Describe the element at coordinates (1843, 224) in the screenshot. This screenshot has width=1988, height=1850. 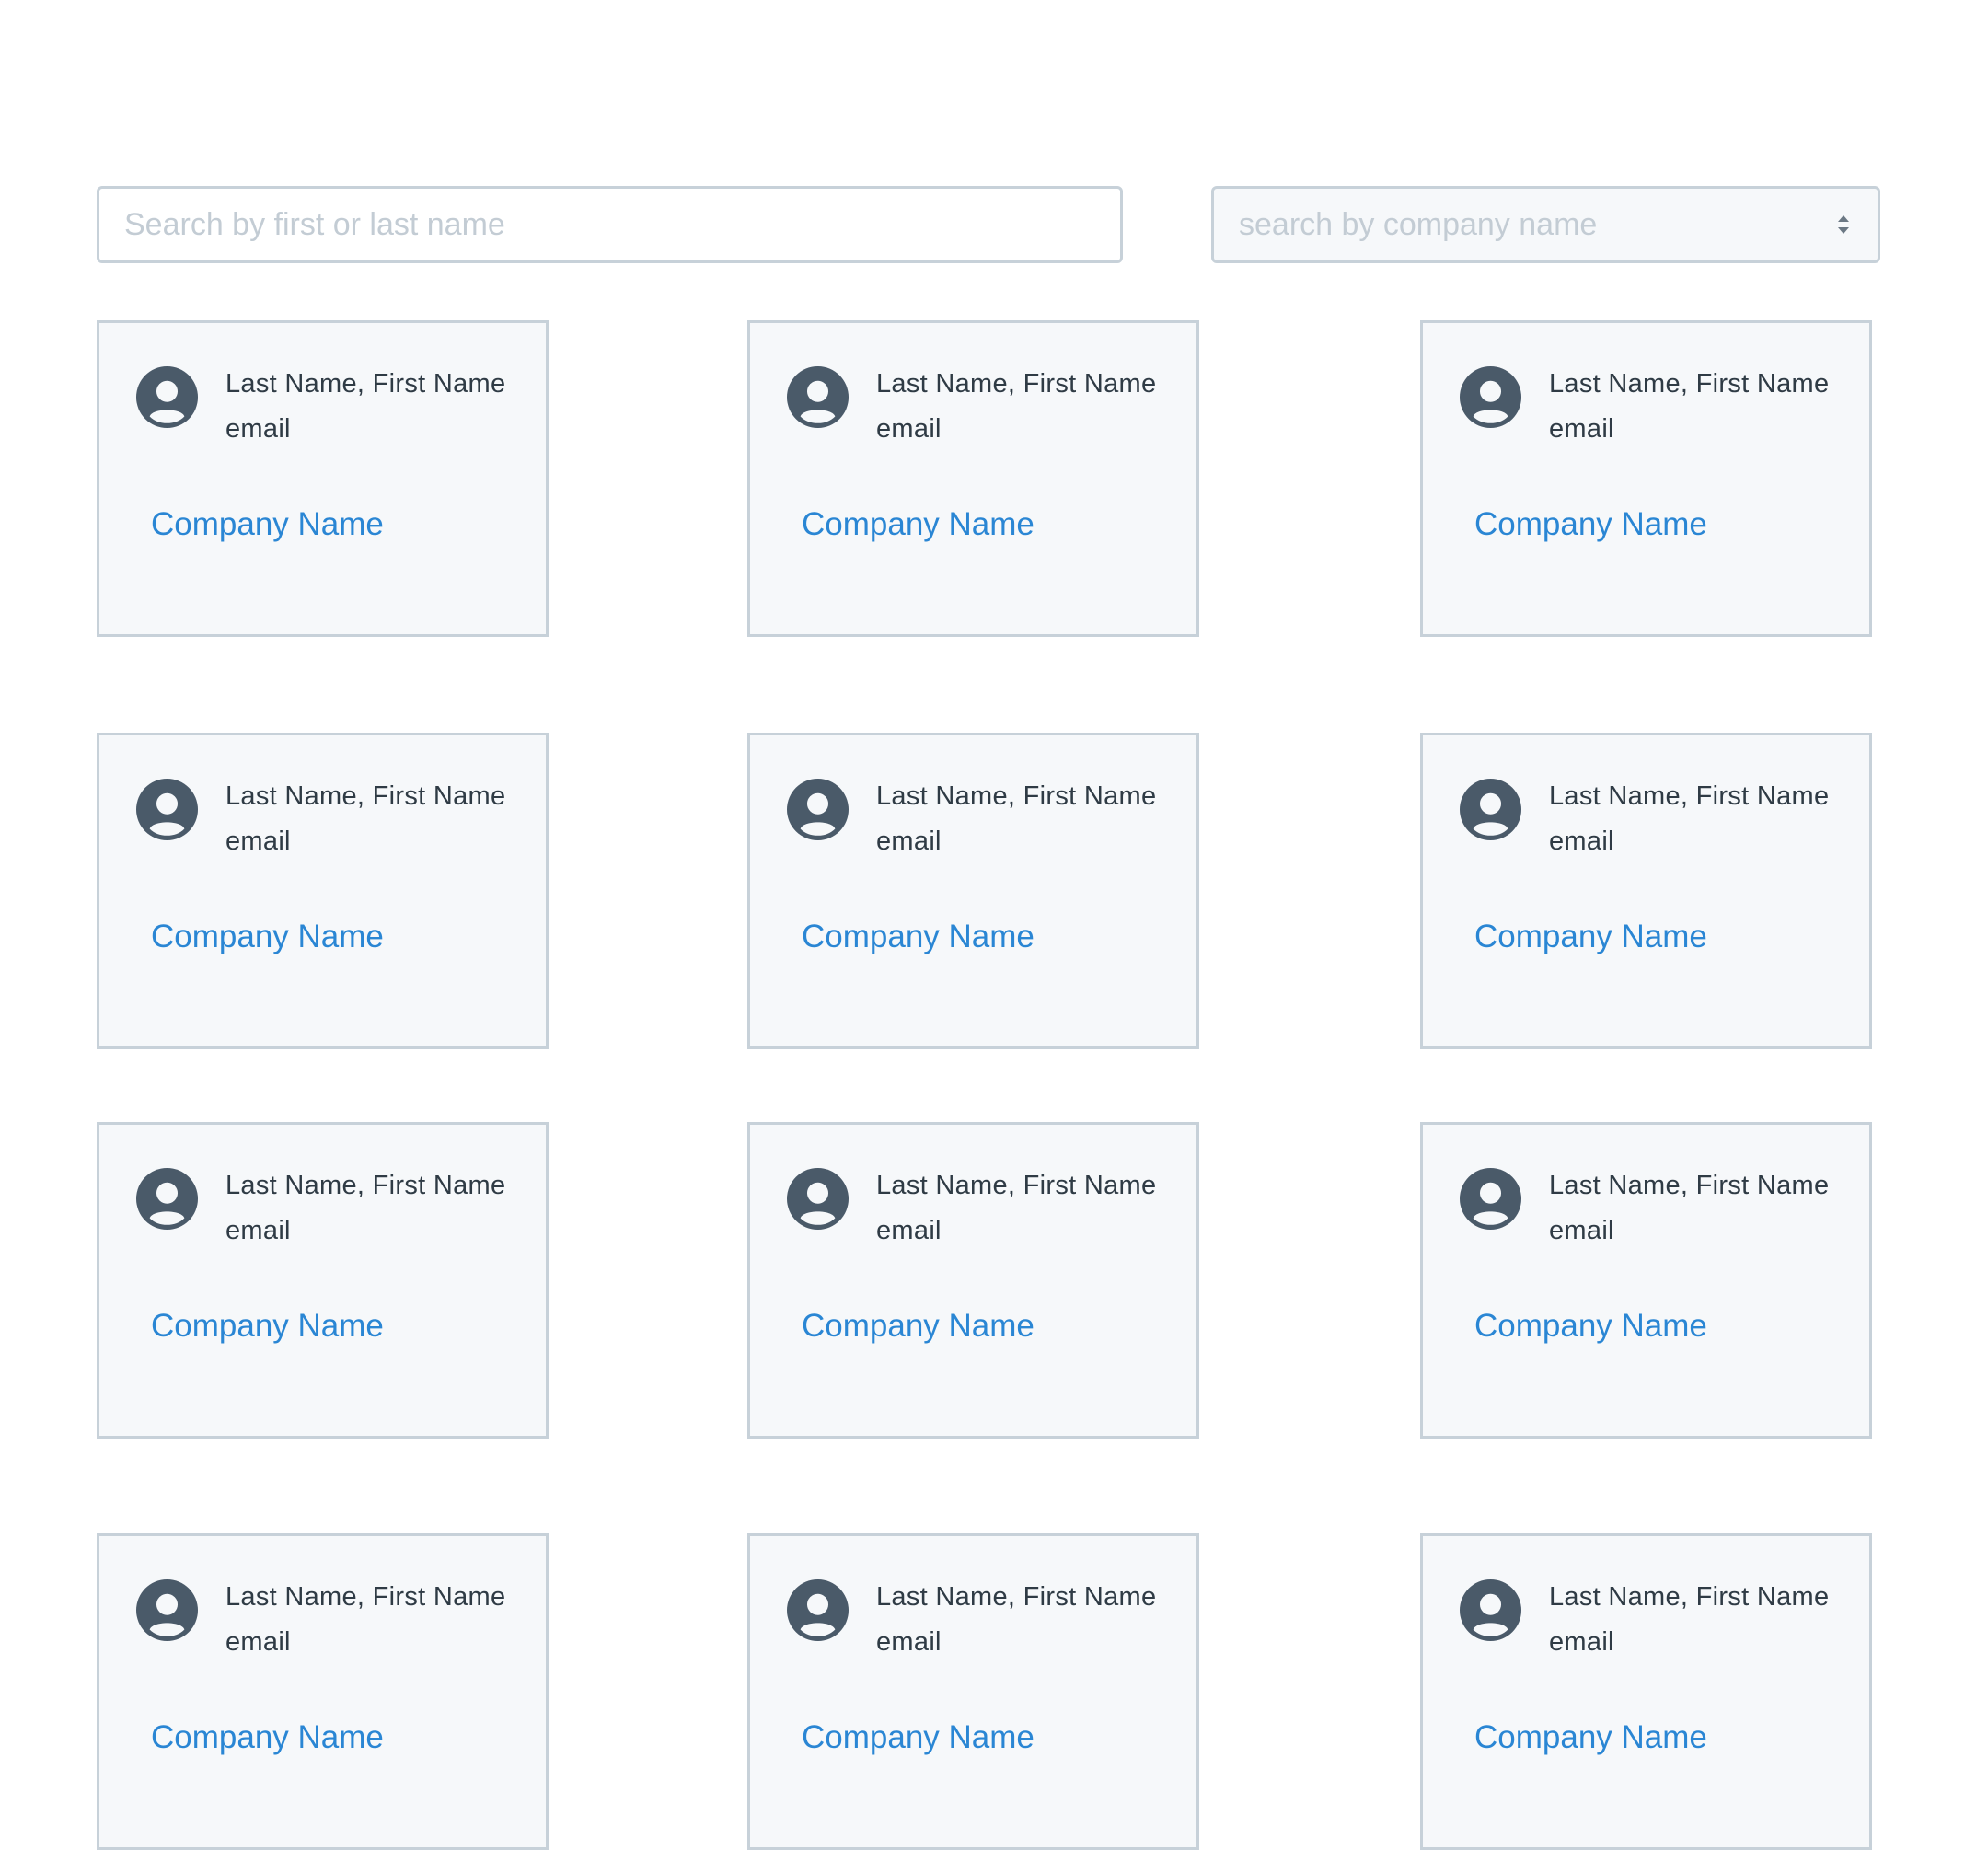
I see `sort-arrows-icon` at that location.